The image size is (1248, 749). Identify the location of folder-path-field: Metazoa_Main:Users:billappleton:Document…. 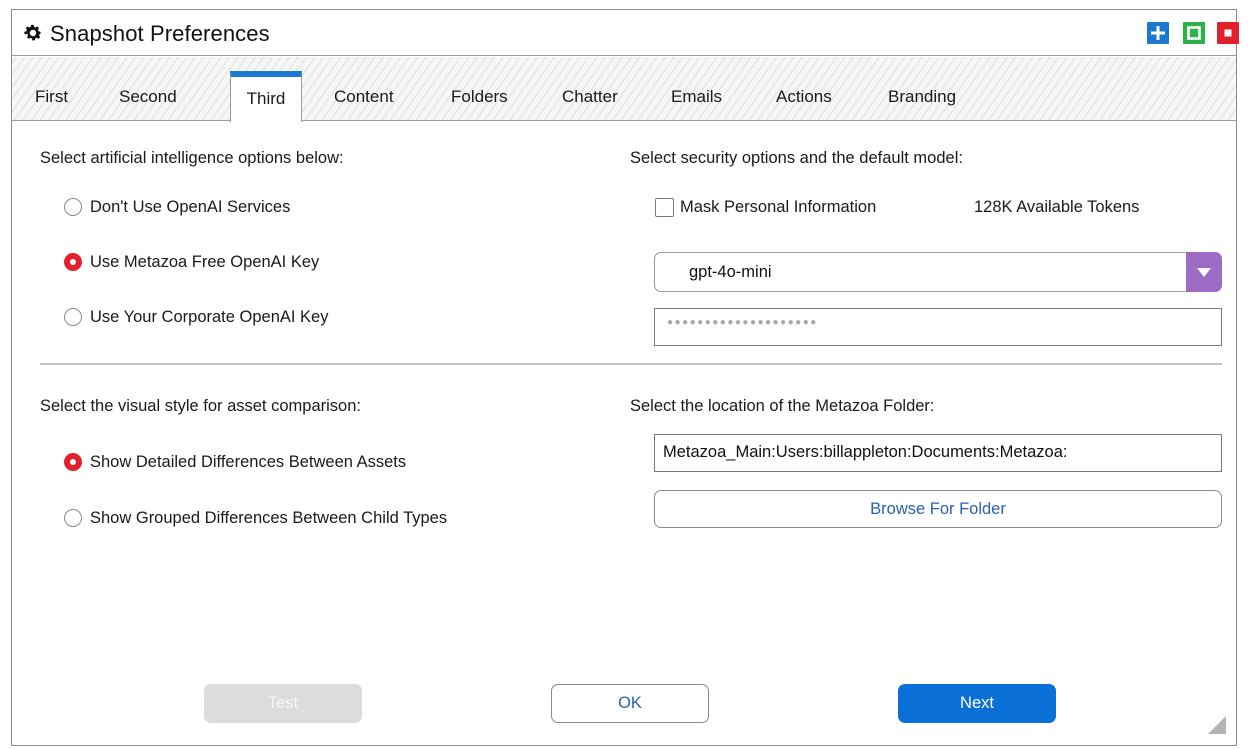
(938, 453).